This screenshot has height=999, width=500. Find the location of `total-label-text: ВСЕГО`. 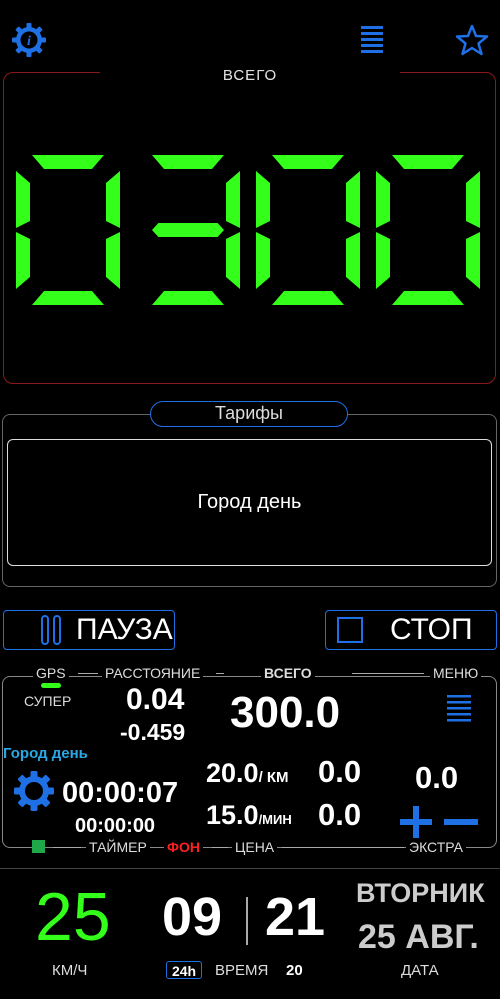

total-label-text: ВСЕГО is located at coordinates (250, 75).